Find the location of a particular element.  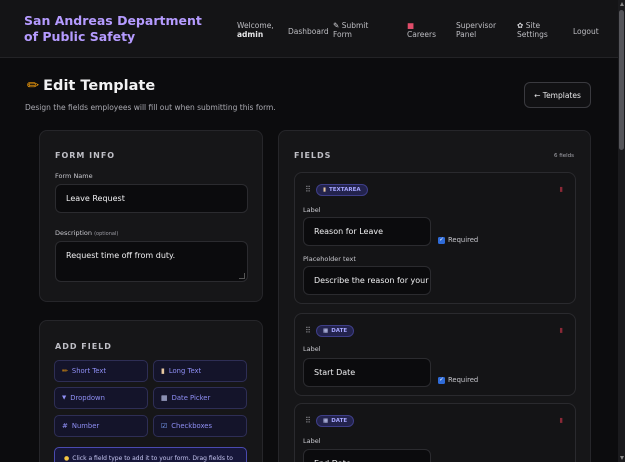

page-scrollbar is located at coordinates (621, 231).